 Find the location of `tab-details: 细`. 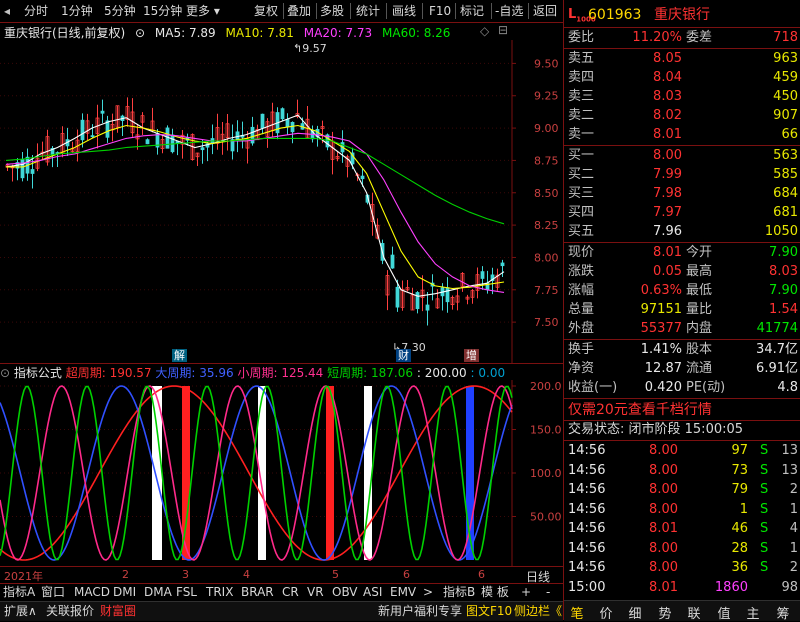

tab-details: 细 is located at coordinates (635, 612).